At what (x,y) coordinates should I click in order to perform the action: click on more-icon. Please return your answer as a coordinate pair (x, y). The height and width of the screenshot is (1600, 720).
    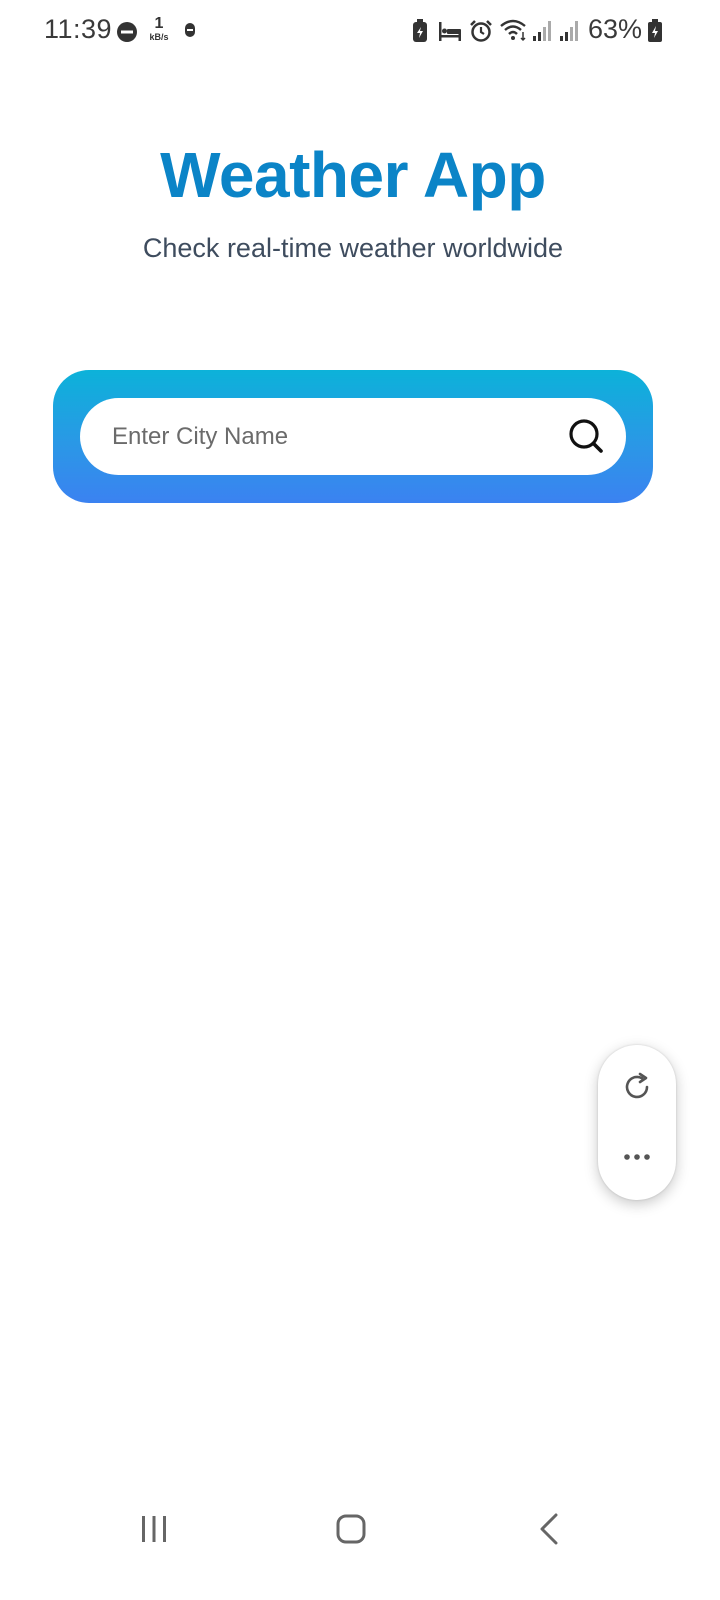
    Looking at the image, I should click on (637, 1157).